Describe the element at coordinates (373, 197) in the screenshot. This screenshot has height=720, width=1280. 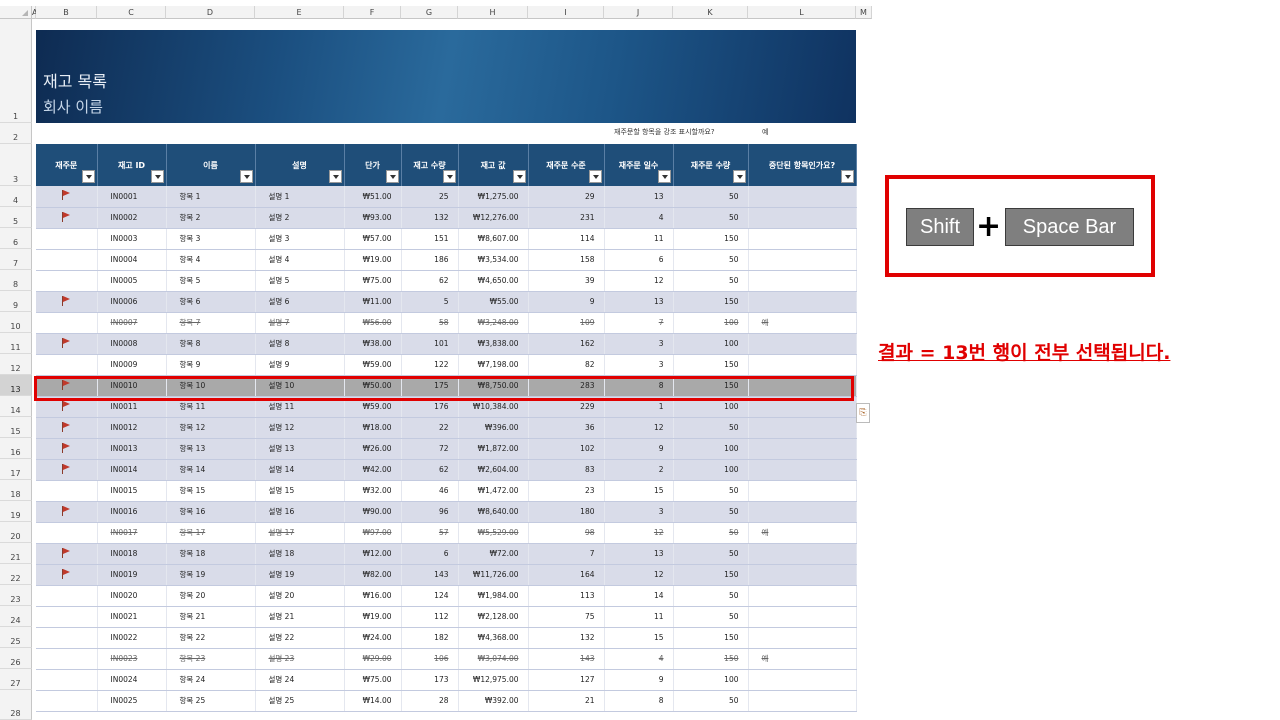
I see `cell-price: ₩51.00` at that location.